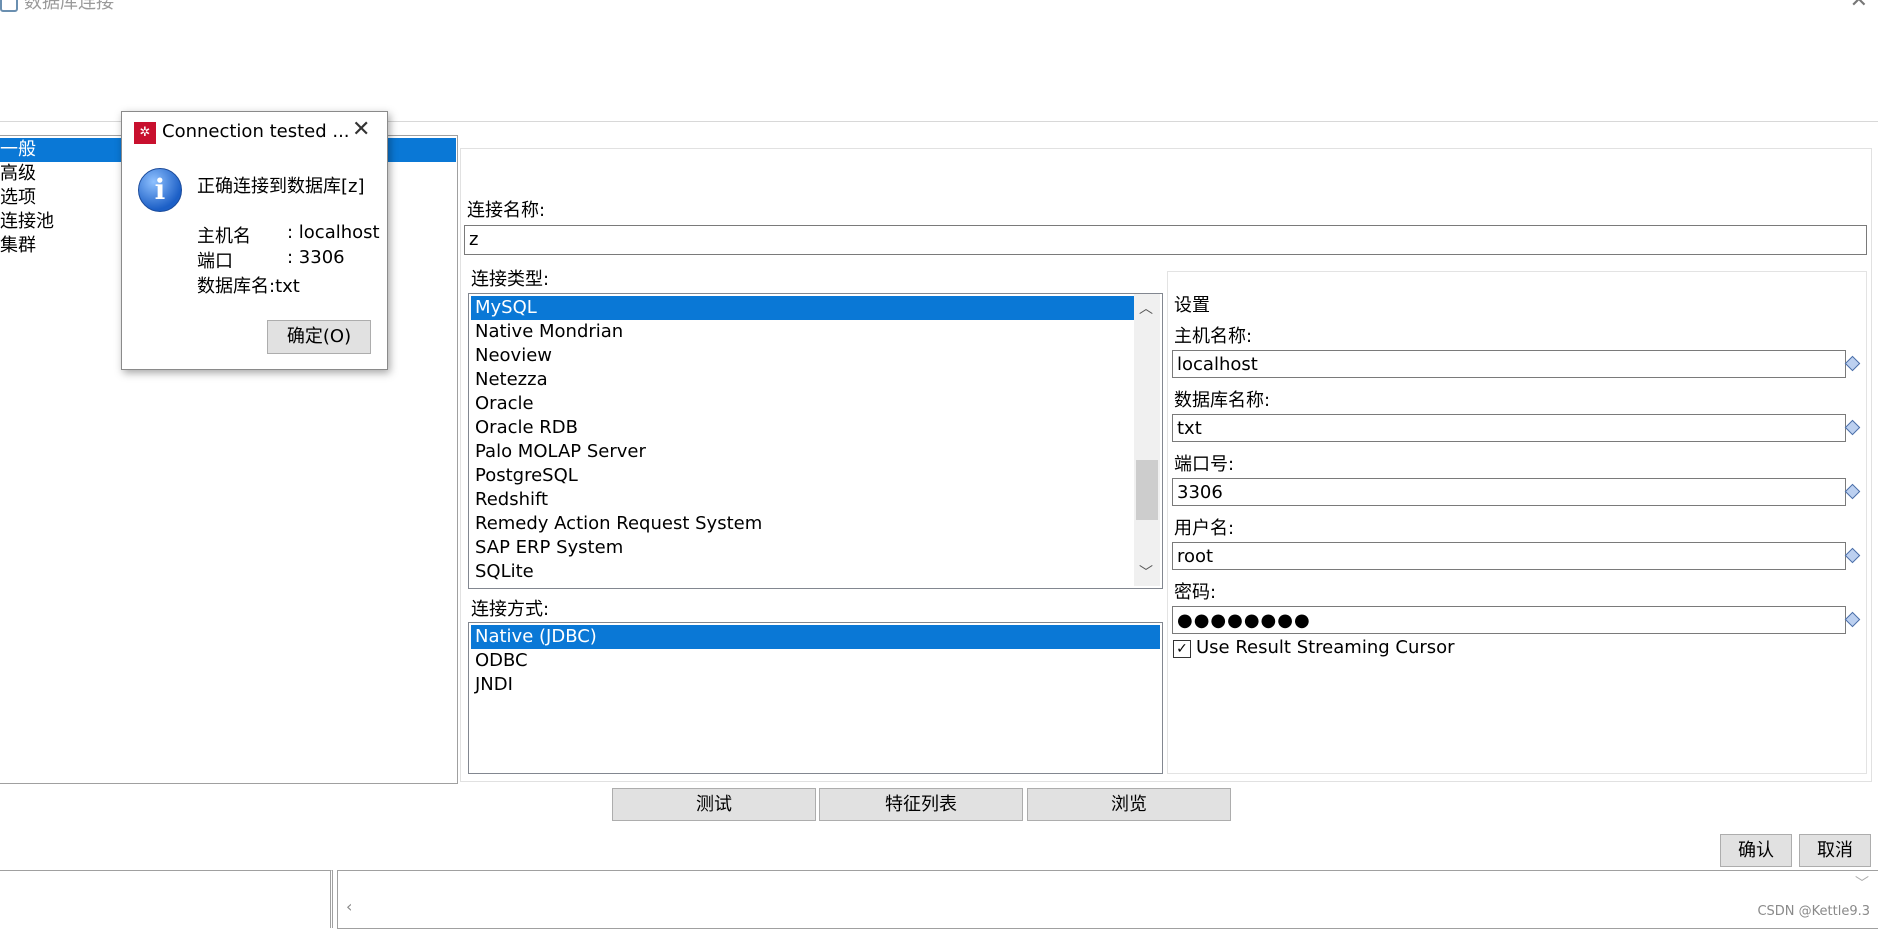 Image resolution: width=1878 pixels, height=929 pixels. I want to click on window-close-icon: ✕, so click(1859, 6).